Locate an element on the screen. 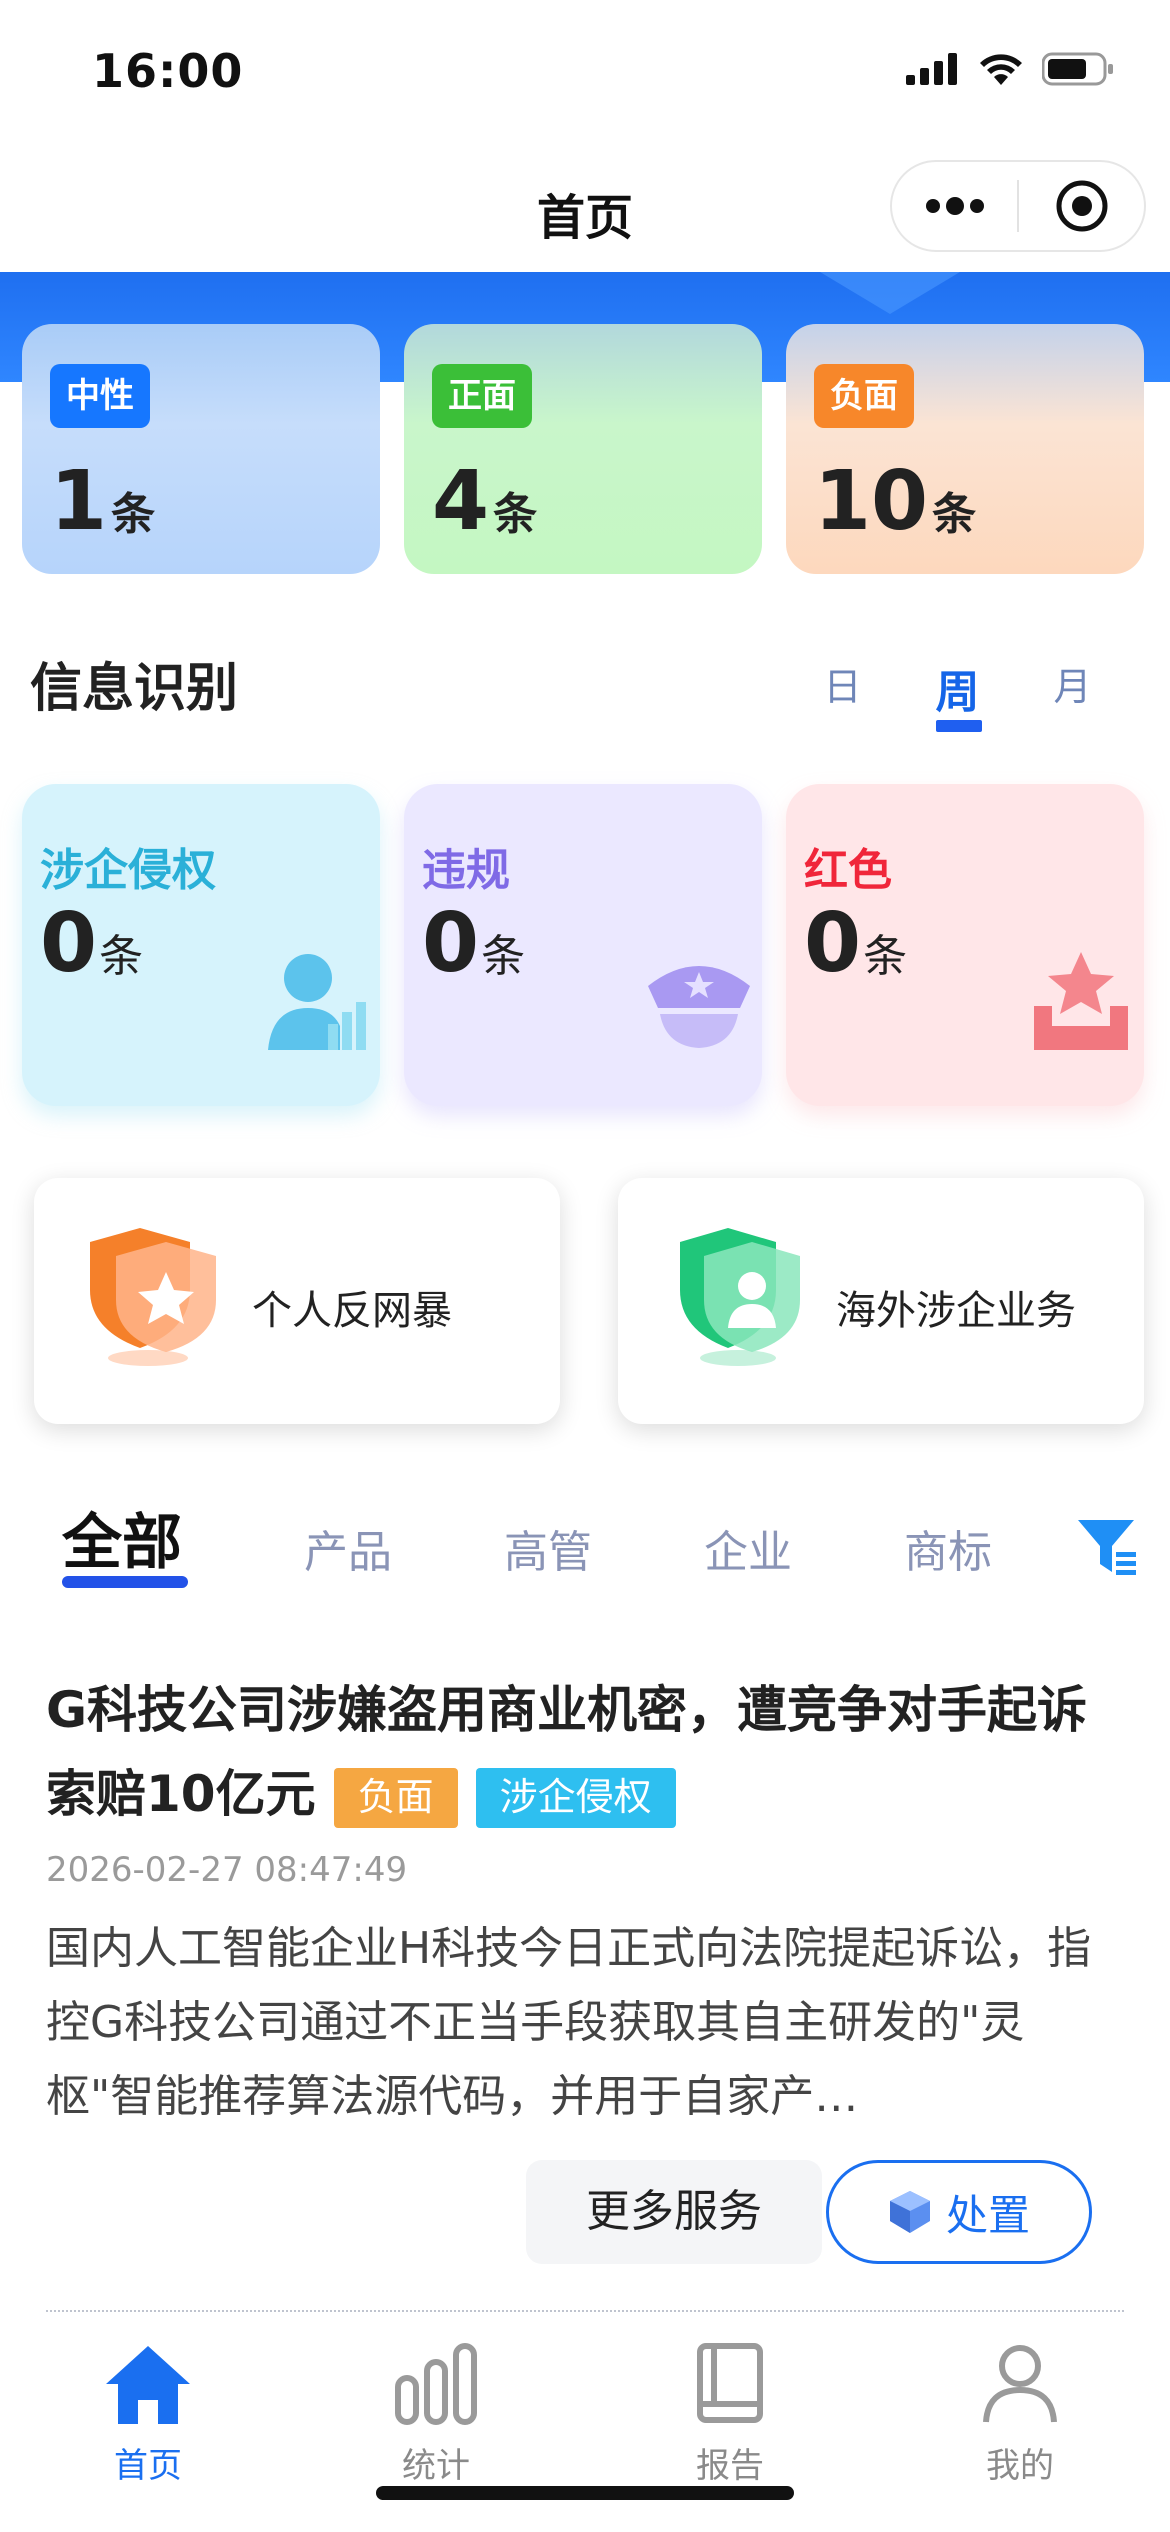 Image resolution: width=1170 pixels, height=2532 pixels. badge-negative: 负面 is located at coordinates (395, 1797).